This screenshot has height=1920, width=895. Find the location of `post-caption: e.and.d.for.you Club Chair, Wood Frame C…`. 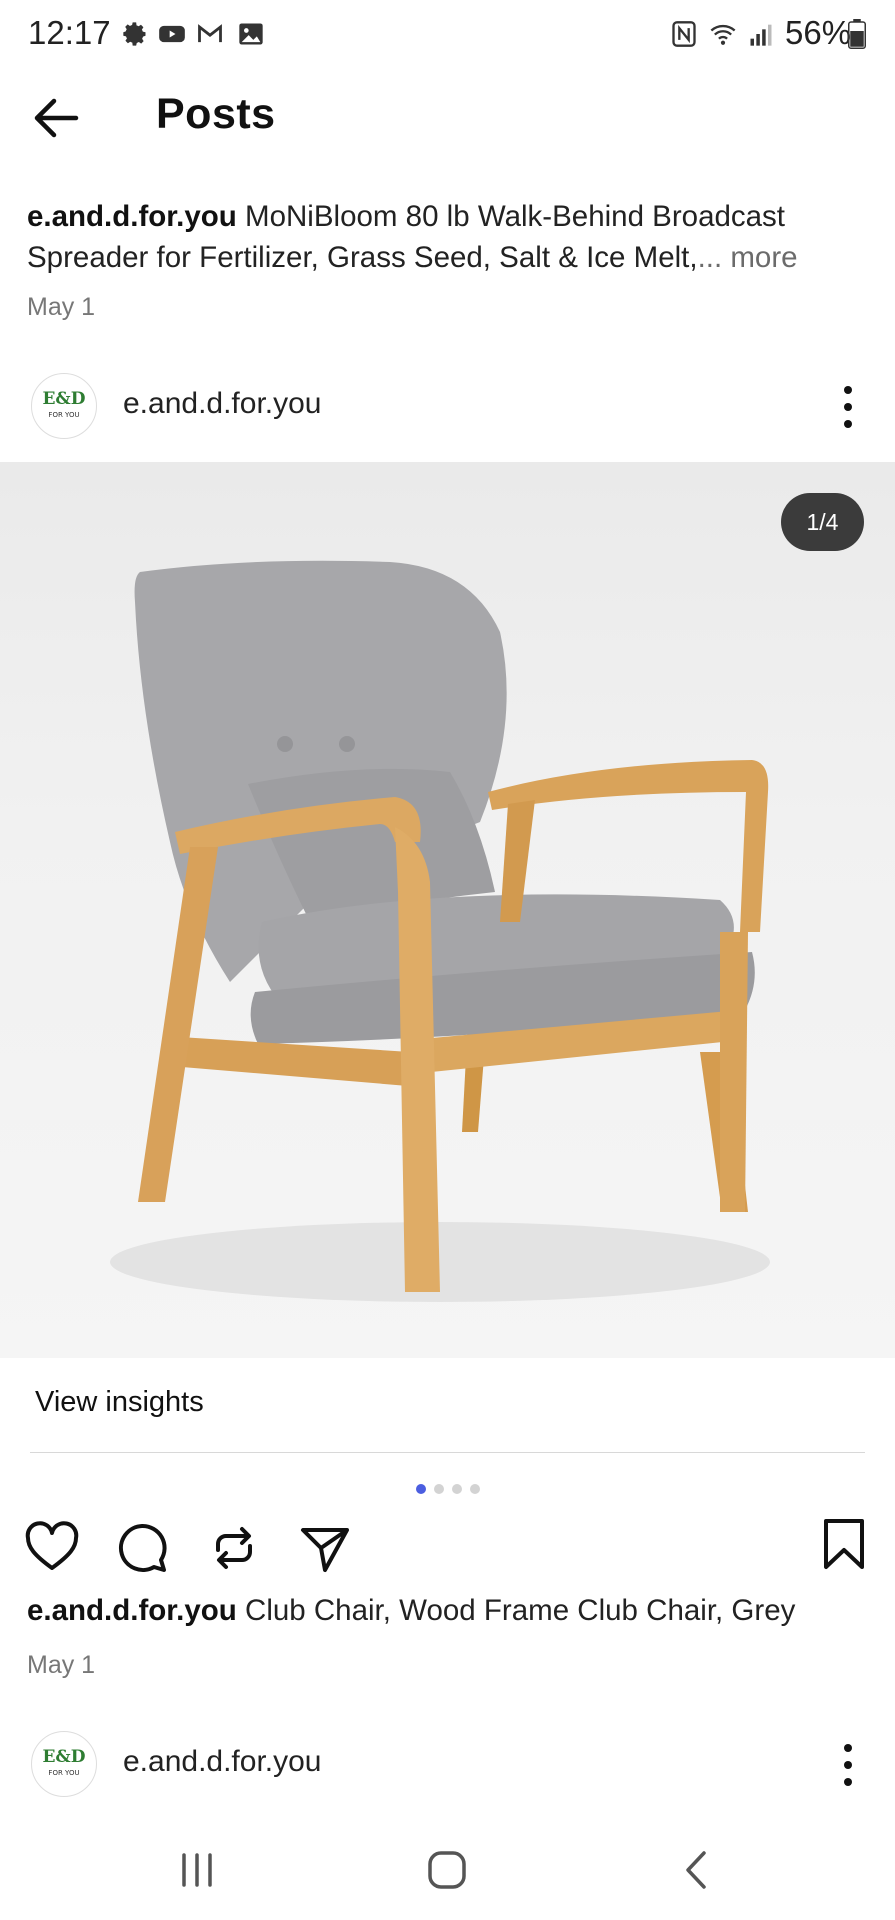

post-caption: e.and.d.for.you Club Chair, Wood Frame C… is located at coordinates (411, 1611).